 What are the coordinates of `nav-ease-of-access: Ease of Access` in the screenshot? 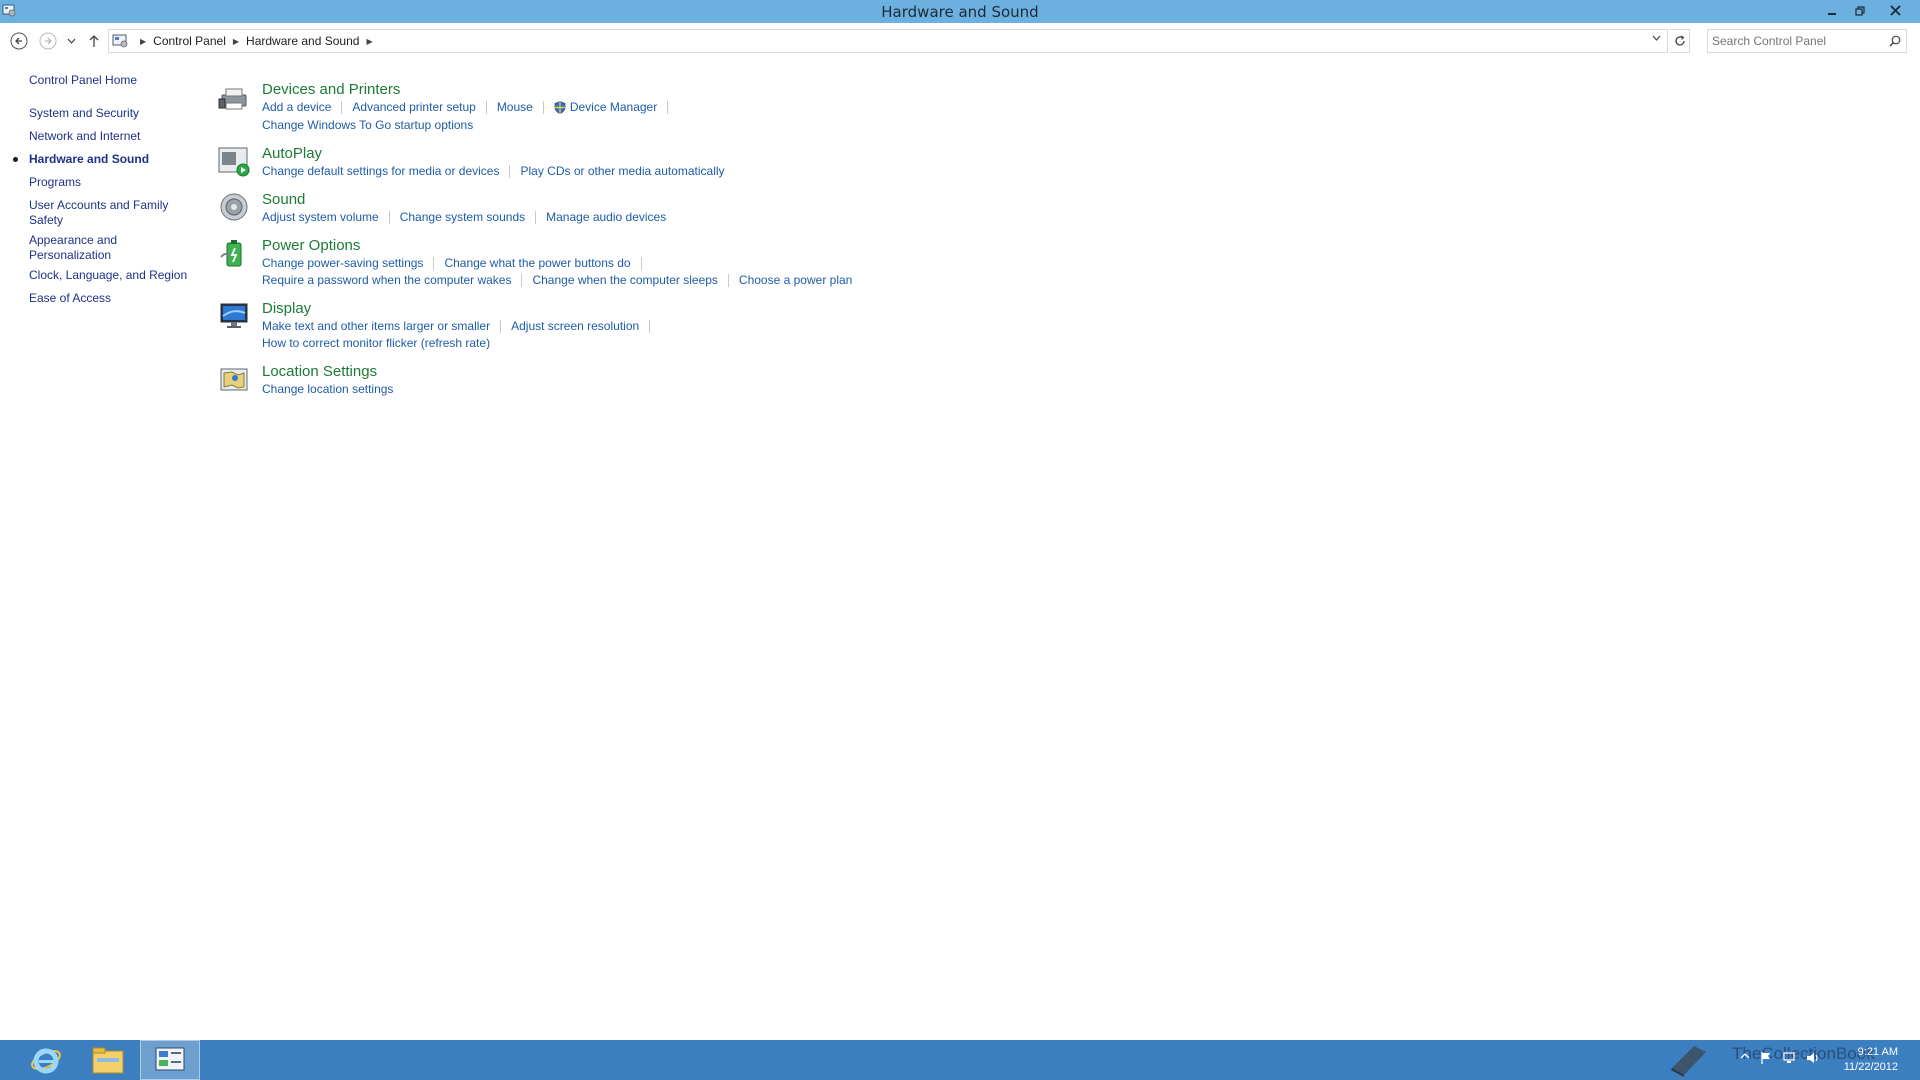 It's located at (111, 298).